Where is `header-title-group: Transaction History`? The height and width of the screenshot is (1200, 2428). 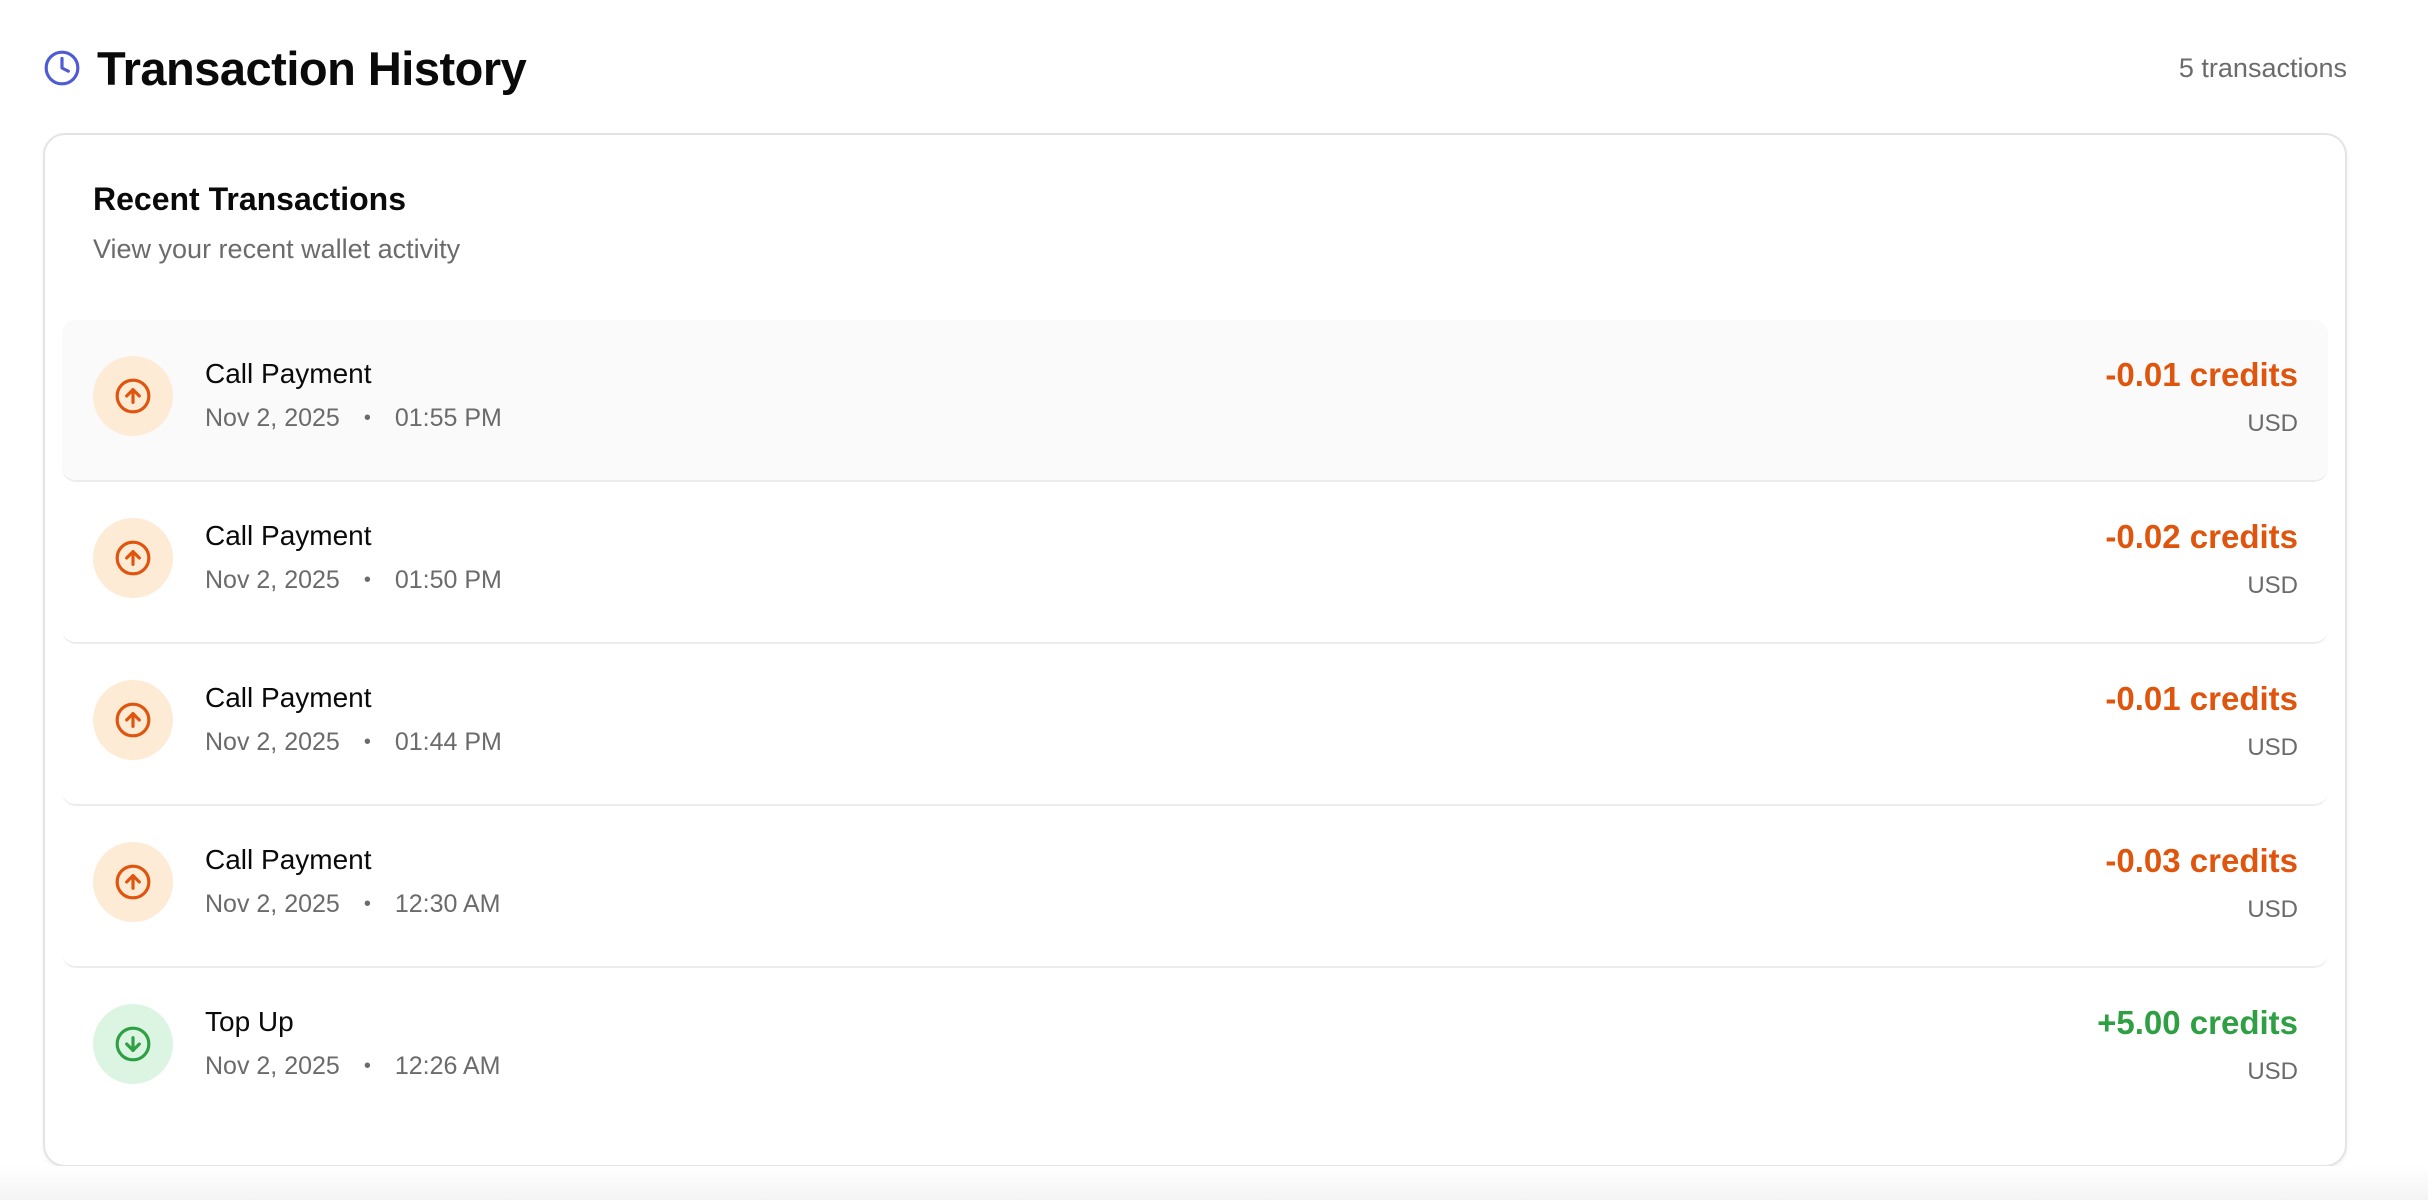
header-title-group: Transaction History is located at coordinates (285, 68).